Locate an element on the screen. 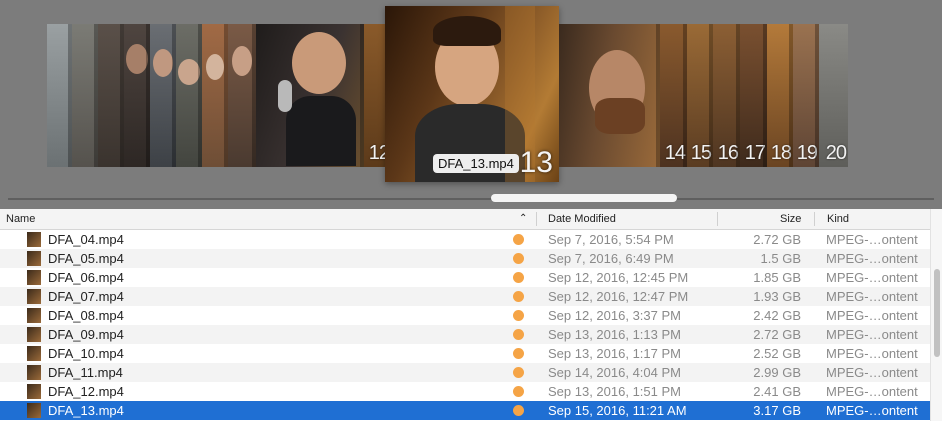 The image size is (942, 421). file-name: DFA_09.mp4 is located at coordinates (86, 334).